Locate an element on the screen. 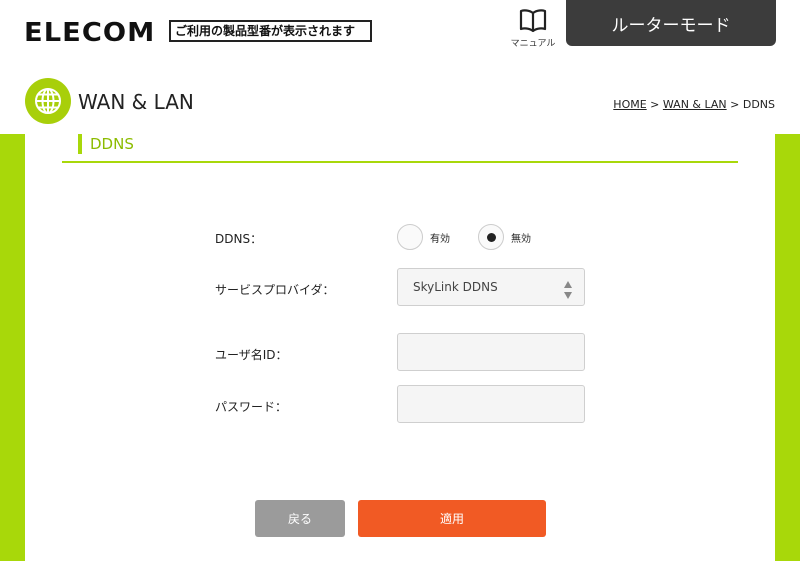 Image resolution: width=800 pixels, height=561 pixels. ddns-disable-radio: 無効 is located at coordinates (504, 237).